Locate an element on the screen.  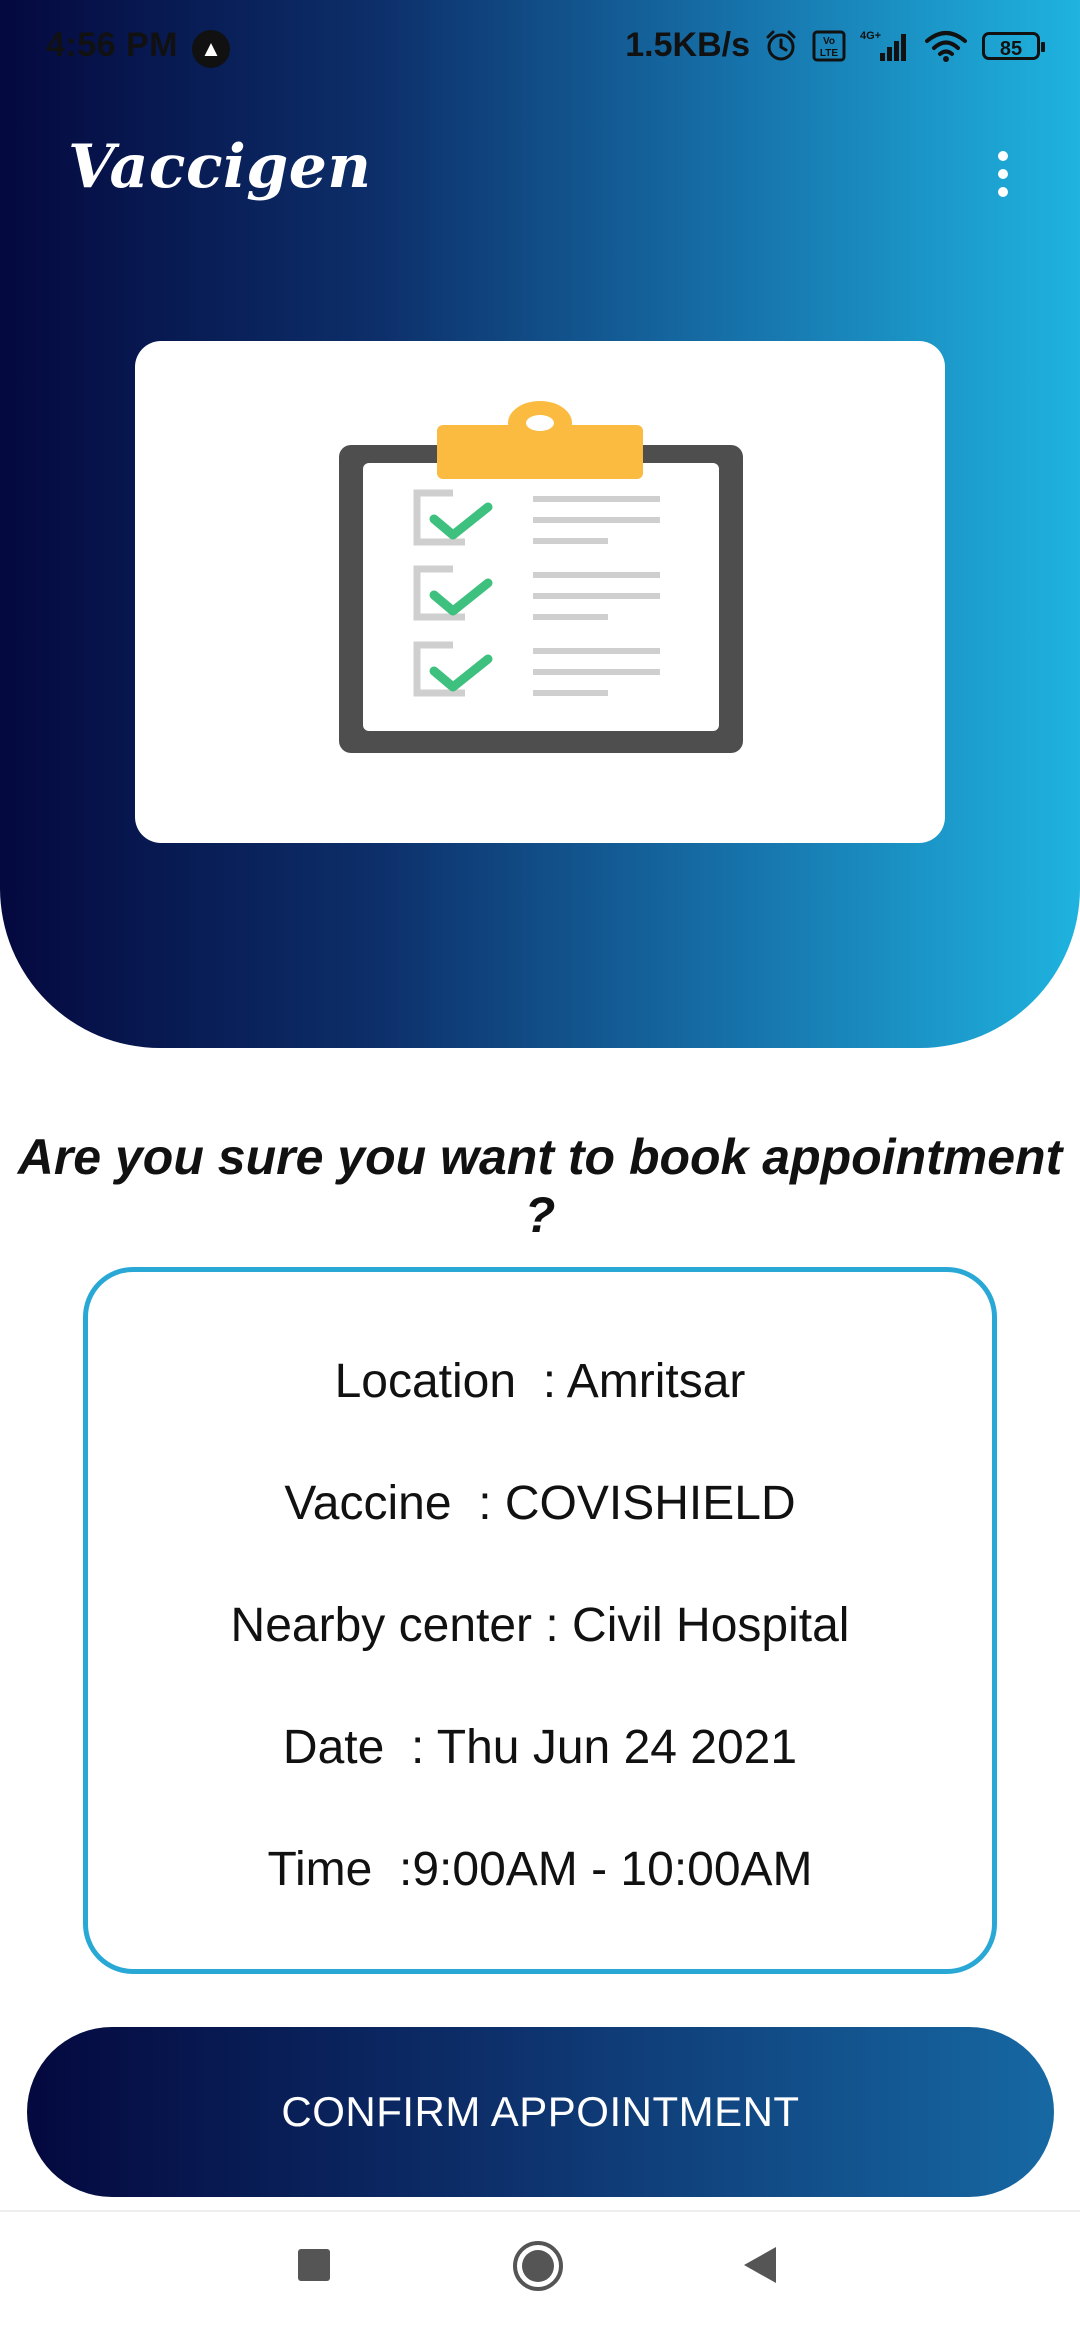
home-circle-icon is located at coordinates (538, 2266).